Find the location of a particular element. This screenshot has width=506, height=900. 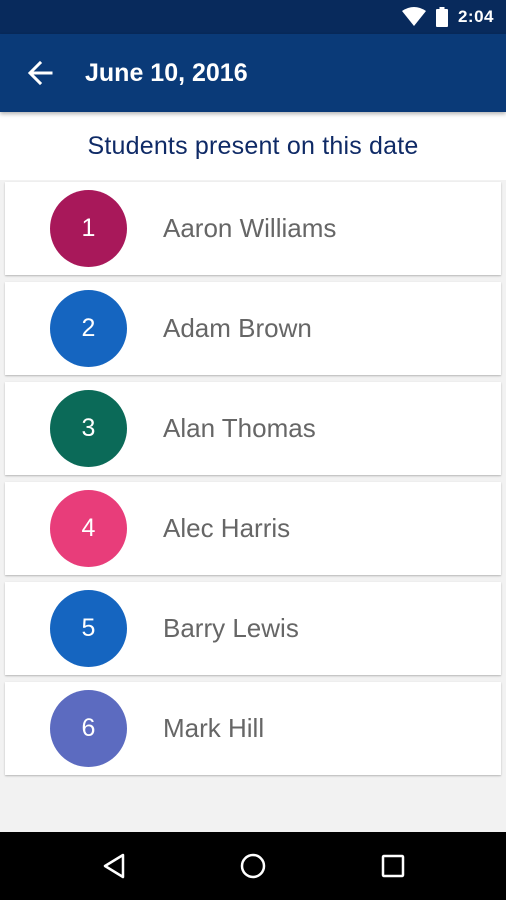

student-name: Barry Lewis is located at coordinates (231, 628).